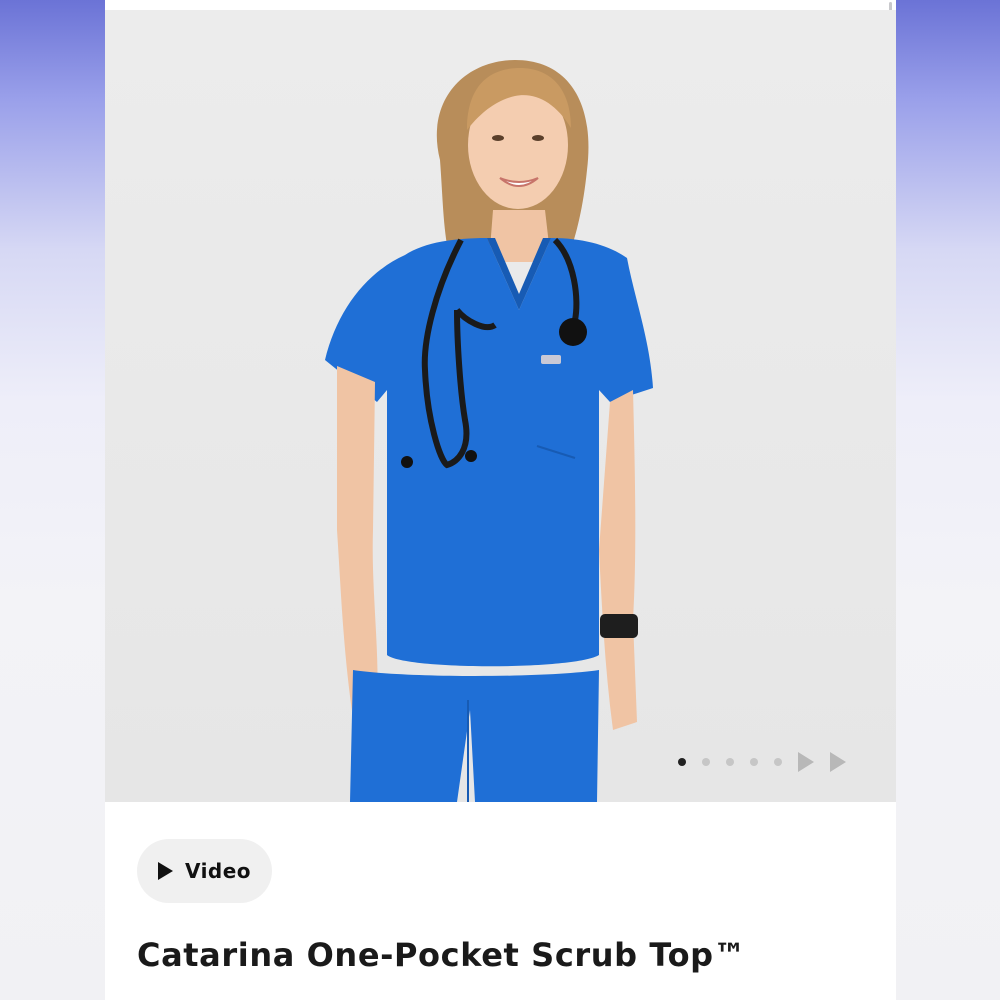 This screenshot has width=1000, height=1000. What do you see at coordinates (218, 871) in the screenshot?
I see `video-button-label: Video` at bounding box center [218, 871].